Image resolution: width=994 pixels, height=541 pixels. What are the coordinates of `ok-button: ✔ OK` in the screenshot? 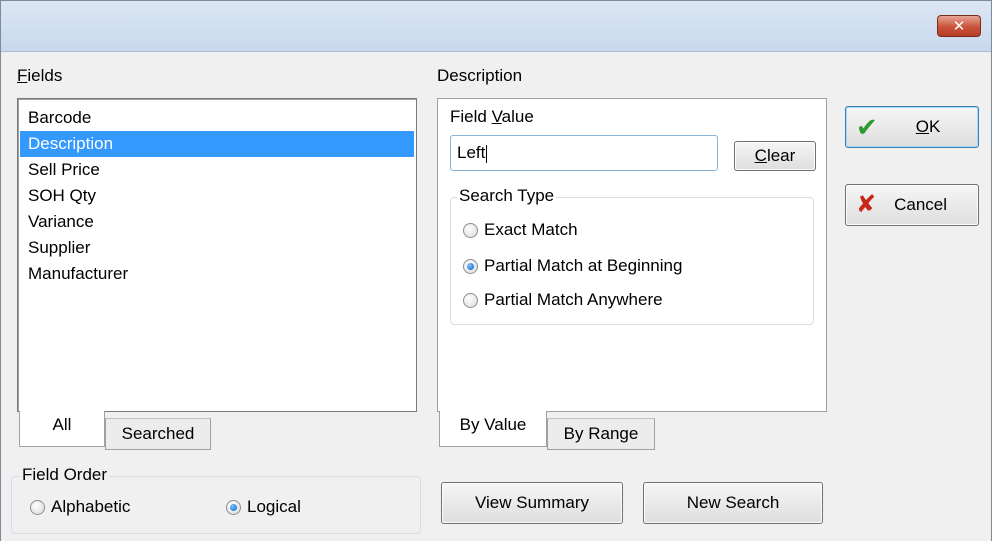 It's located at (912, 127).